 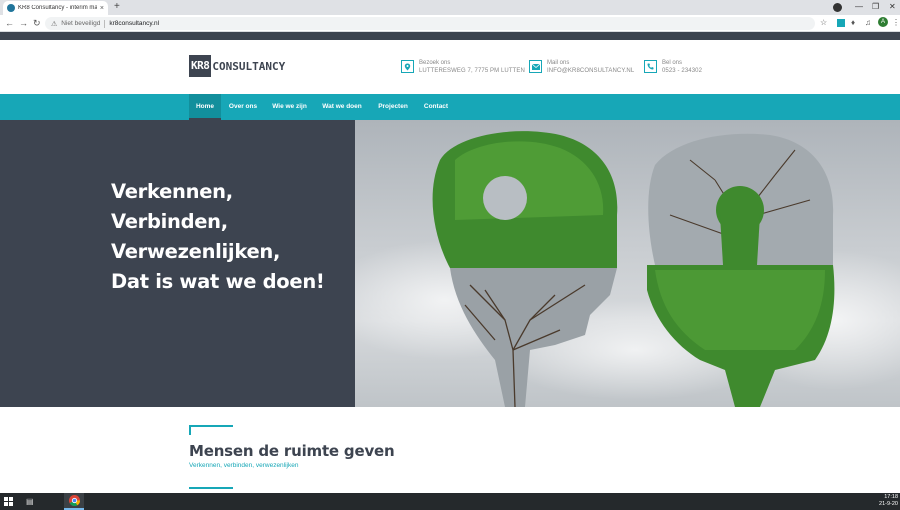 What do you see at coordinates (200, 66) in the screenshot?
I see `logo-kr8: KR8` at bounding box center [200, 66].